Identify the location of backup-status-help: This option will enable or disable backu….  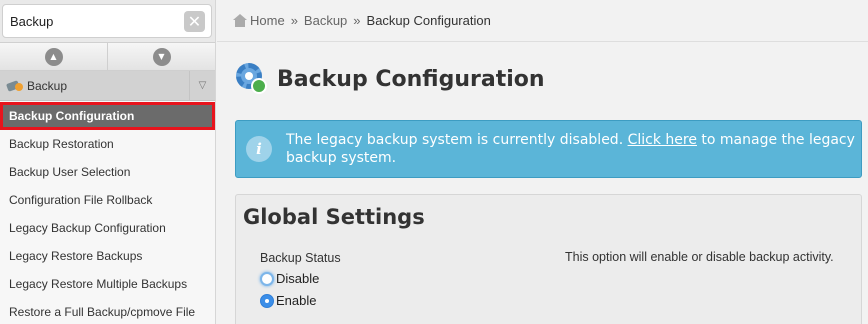
(699, 257).